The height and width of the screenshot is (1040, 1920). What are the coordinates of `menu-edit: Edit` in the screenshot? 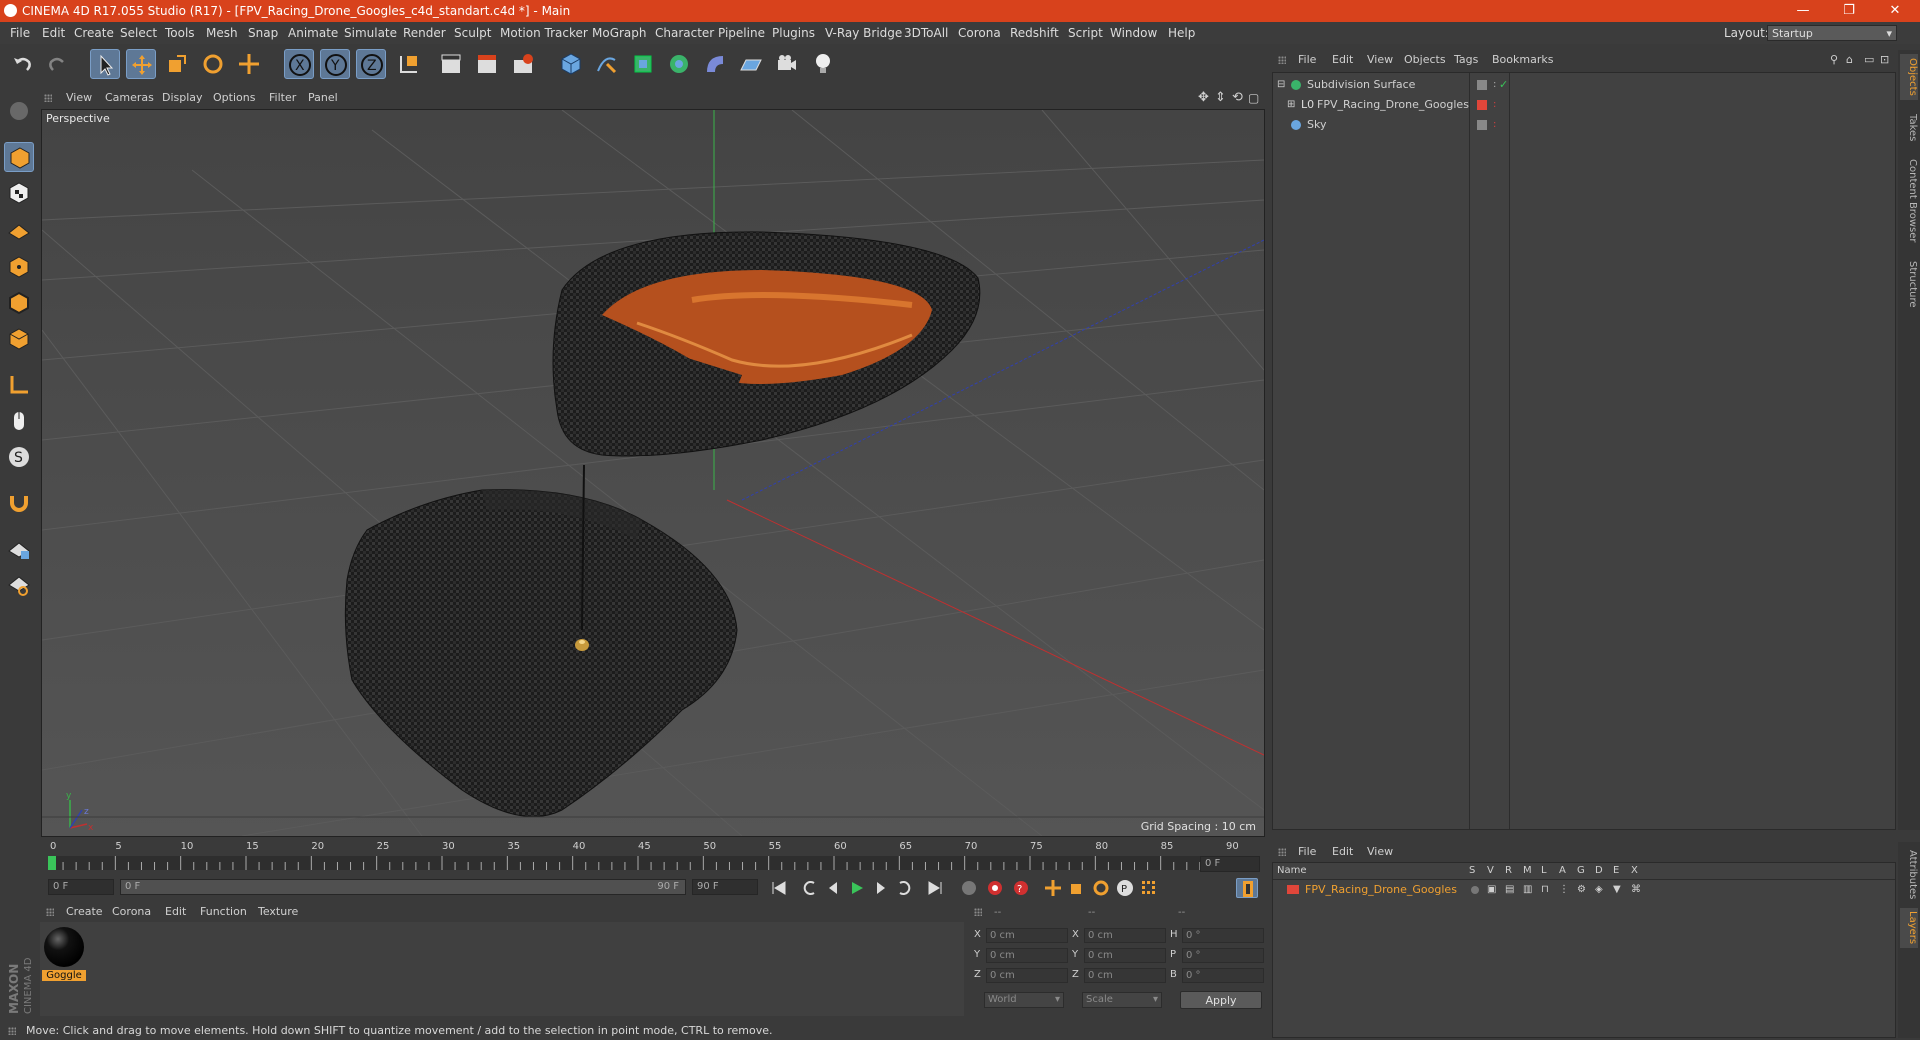 It's located at (53, 33).